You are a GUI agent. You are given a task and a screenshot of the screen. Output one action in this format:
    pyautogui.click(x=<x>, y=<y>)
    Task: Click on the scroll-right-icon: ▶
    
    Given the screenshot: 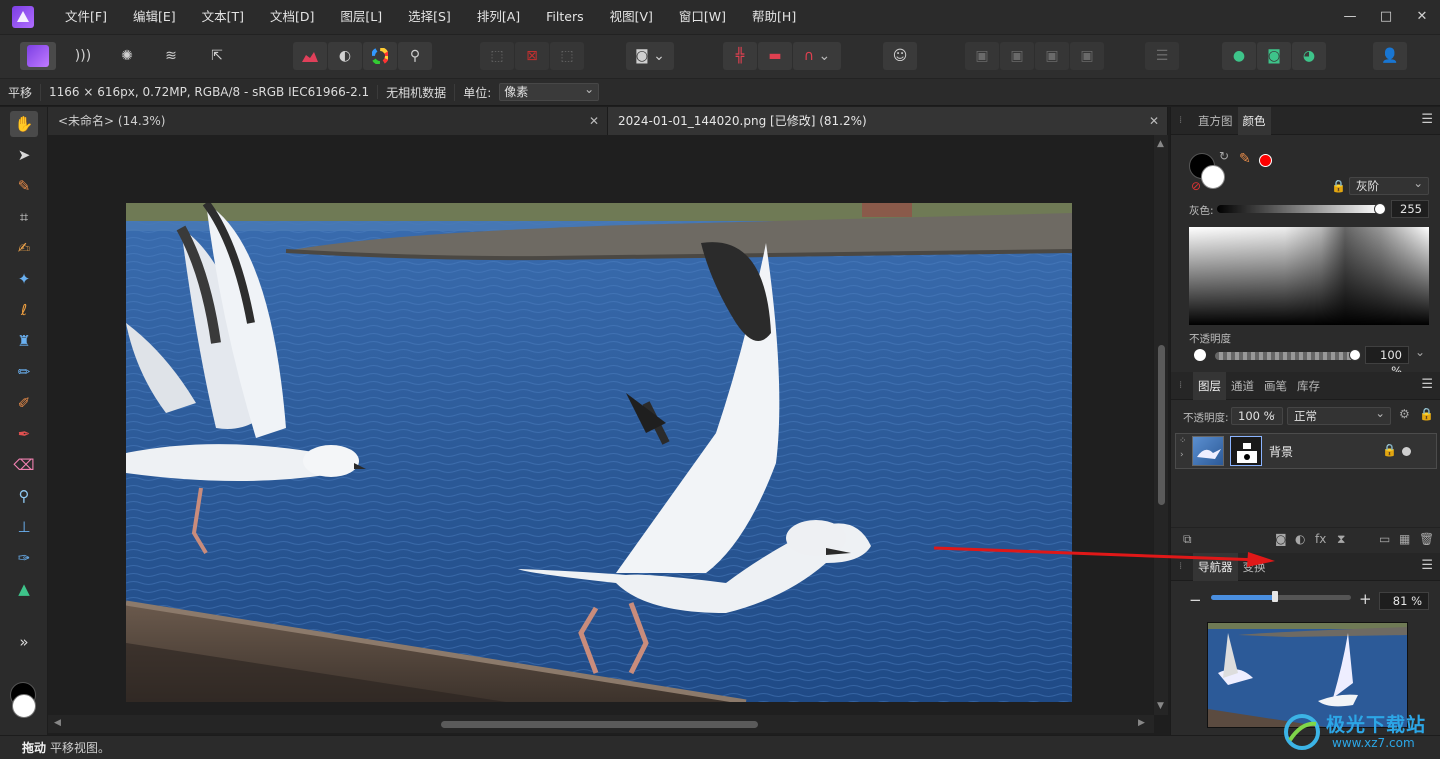 What is the action you would take?
    pyautogui.click(x=1141, y=723)
    